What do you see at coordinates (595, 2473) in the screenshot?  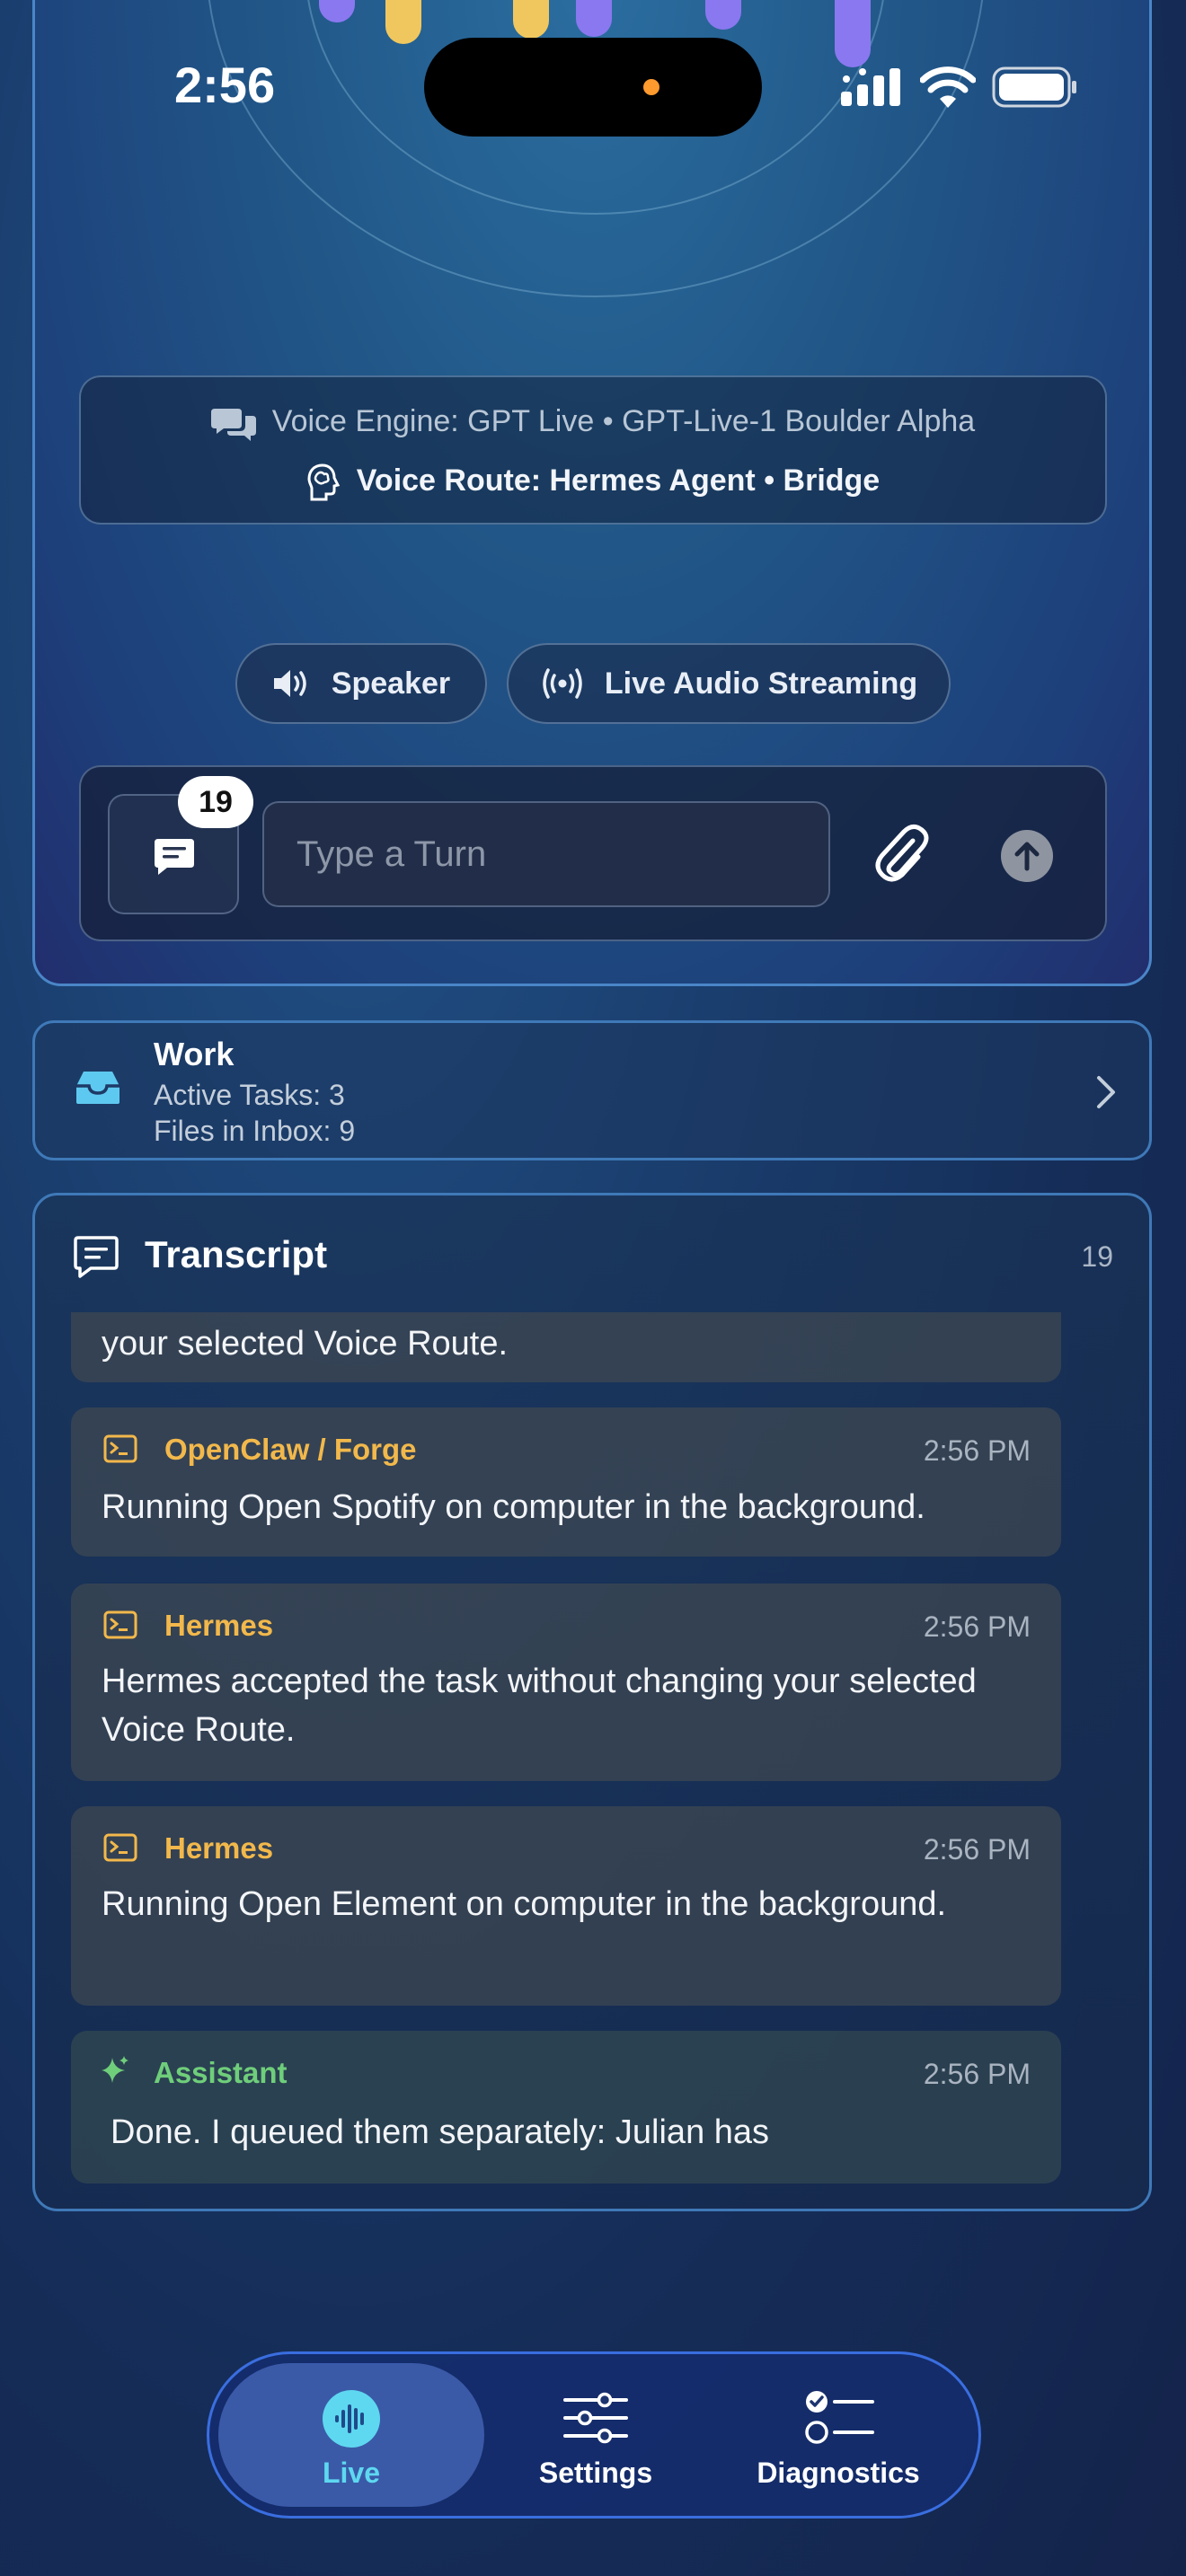 I see `tab-settings-label: Settings` at bounding box center [595, 2473].